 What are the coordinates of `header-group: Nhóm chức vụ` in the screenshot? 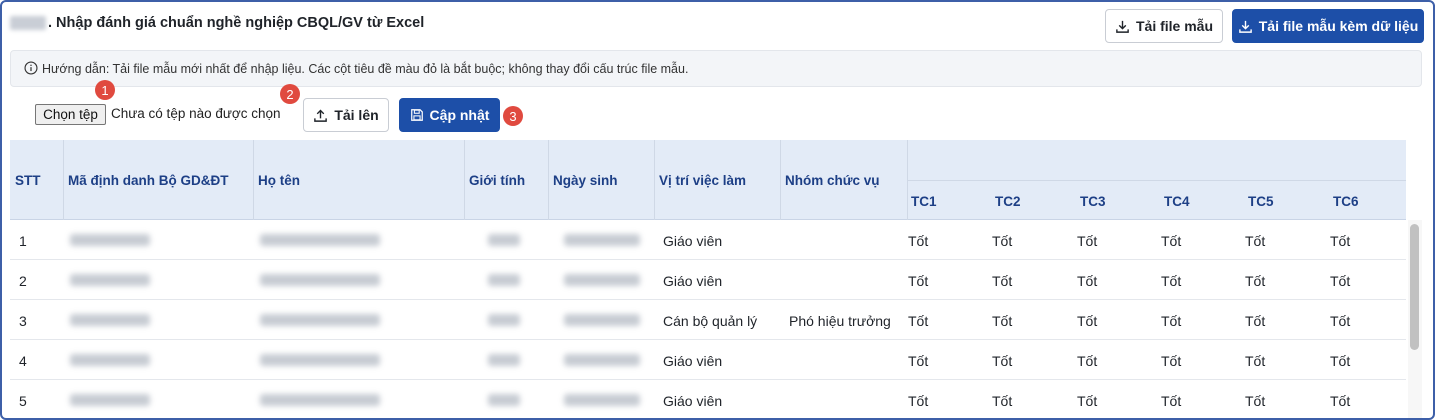 It's located at (832, 180).